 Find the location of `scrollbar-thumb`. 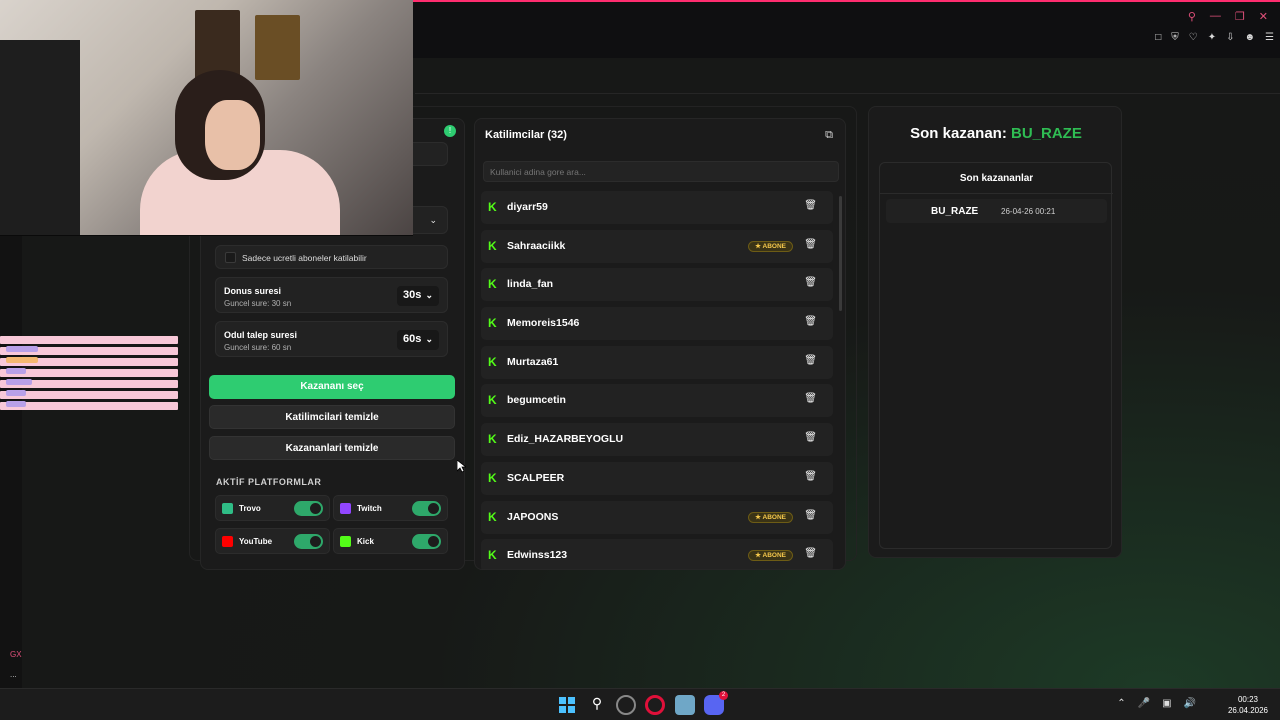

scrollbar-thumb is located at coordinates (840, 253).